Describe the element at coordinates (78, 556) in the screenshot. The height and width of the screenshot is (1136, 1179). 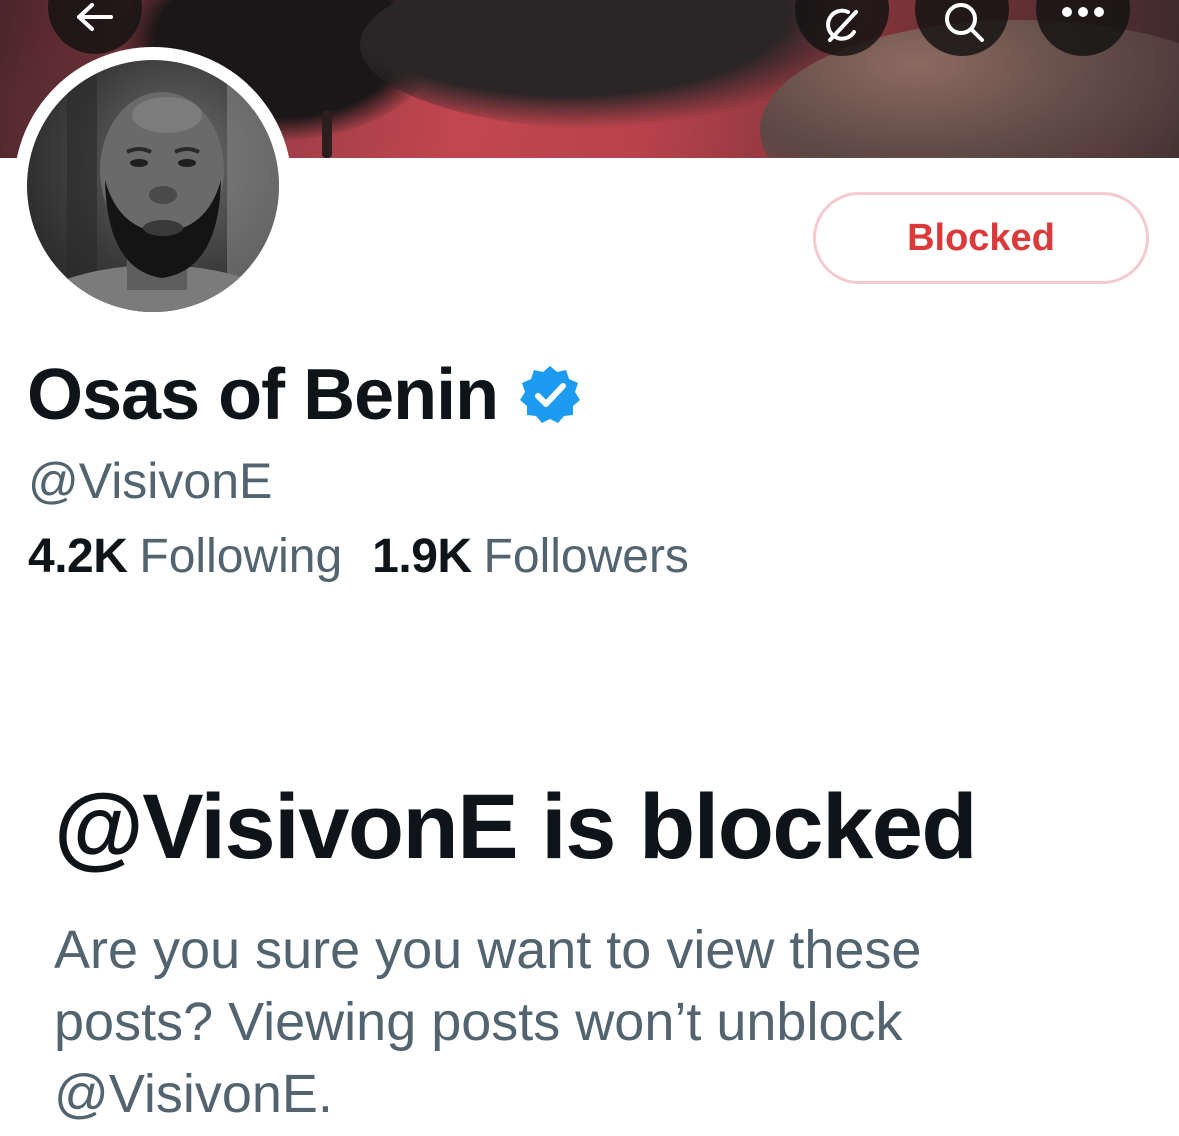
I see `following-count: 4.2K` at that location.